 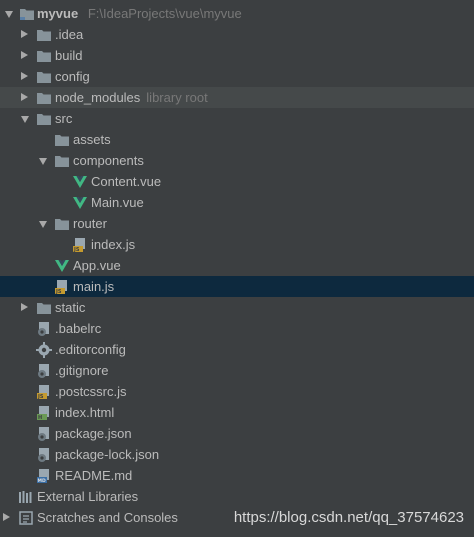 What do you see at coordinates (64, 118) in the screenshot?
I see `tree-label: src` at bounding box center [64, 118].